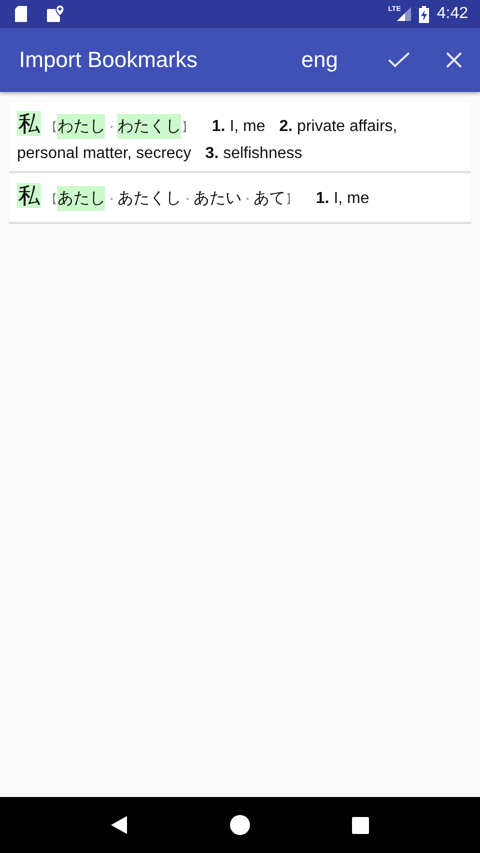  Describe the element at coordinates (338, 126) in the screenshot. I see `sense-text: 2. private affairs,` at that location.